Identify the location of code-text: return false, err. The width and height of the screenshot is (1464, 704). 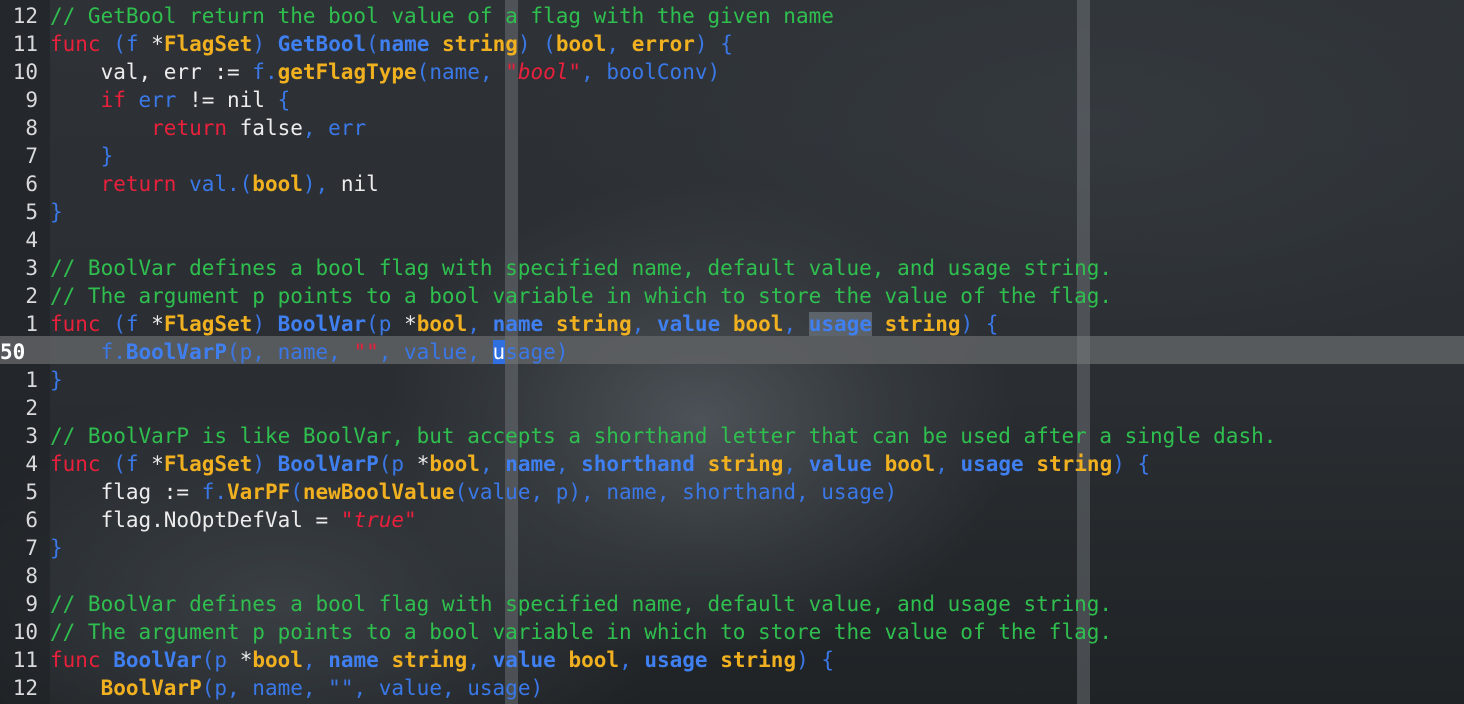
(208, 128).